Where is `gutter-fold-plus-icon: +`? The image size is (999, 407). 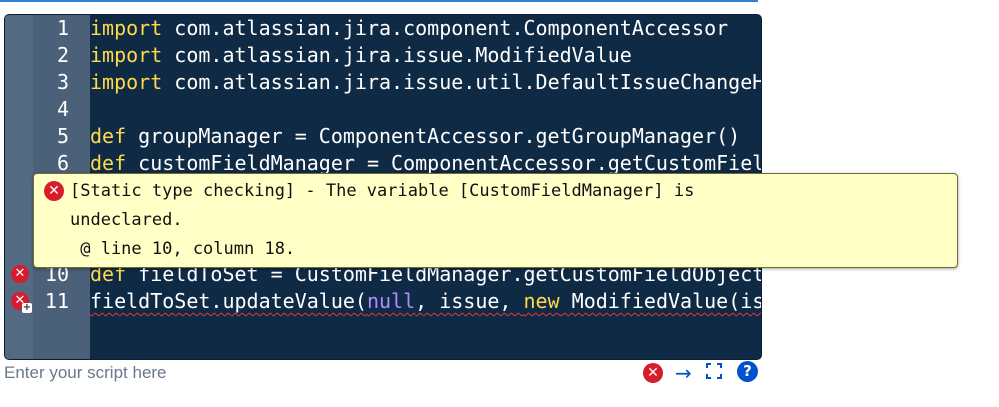
gutter-fold-plus-icon: + is located at coordinates (27, 308).